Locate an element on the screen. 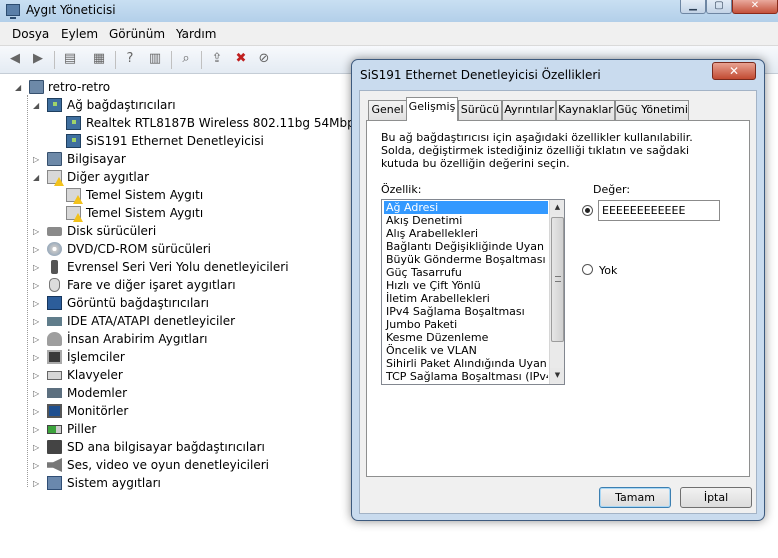  tree-item-system-devices: ▷ Sistem aygıtları is located at coordinates (180, 484).